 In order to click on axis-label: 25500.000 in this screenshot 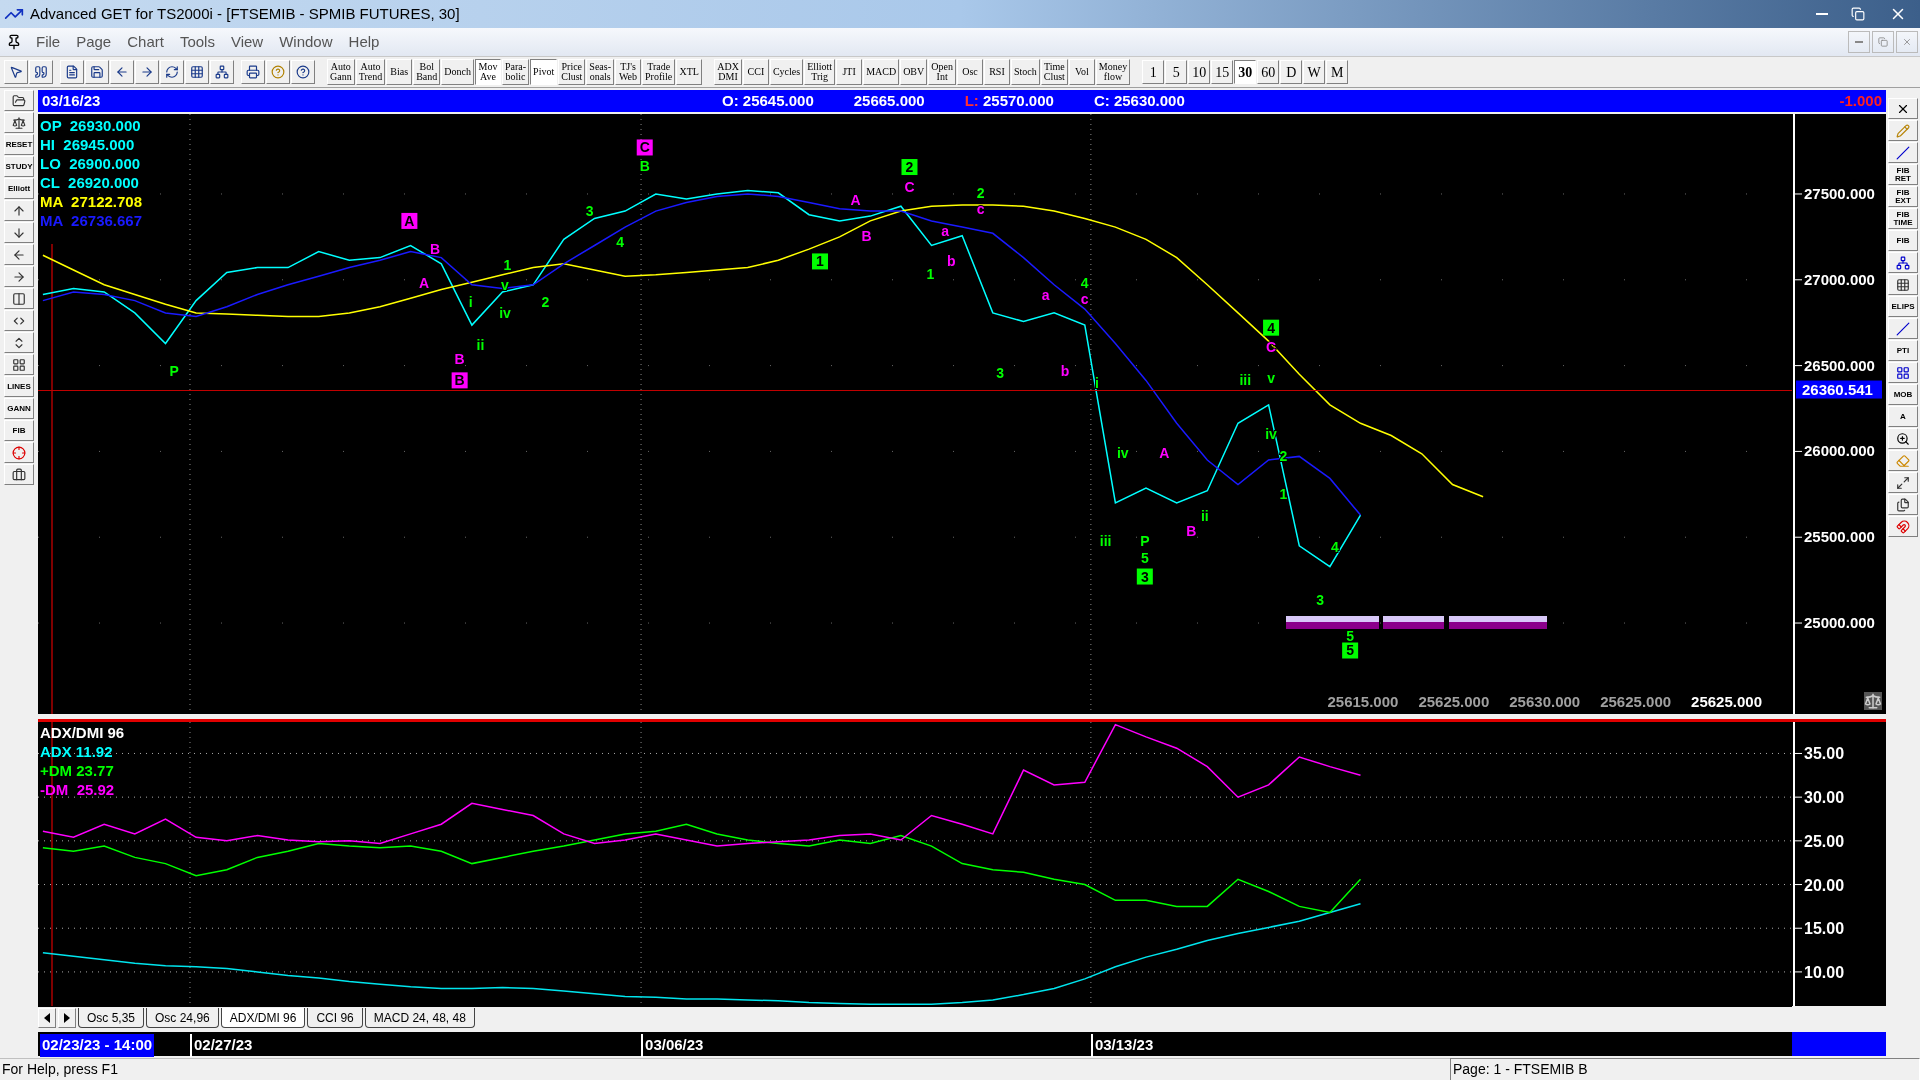, I will do `click(1839, 537)`.